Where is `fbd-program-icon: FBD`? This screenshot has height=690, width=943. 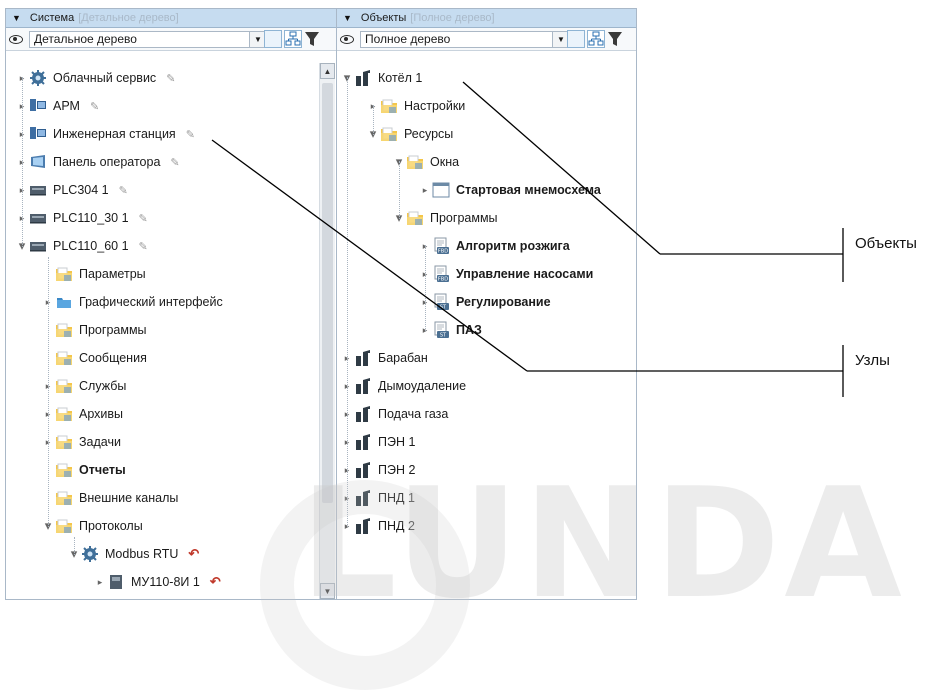
fbd-program-icon: FBD is located at coordinates (441, 246).